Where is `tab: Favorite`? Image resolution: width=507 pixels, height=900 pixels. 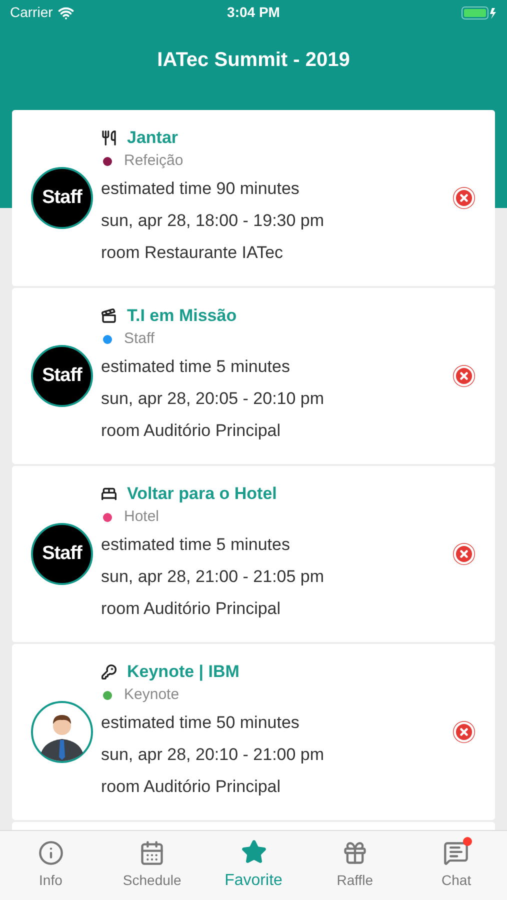 tab: Favorite is located at coordinates (253, 865).